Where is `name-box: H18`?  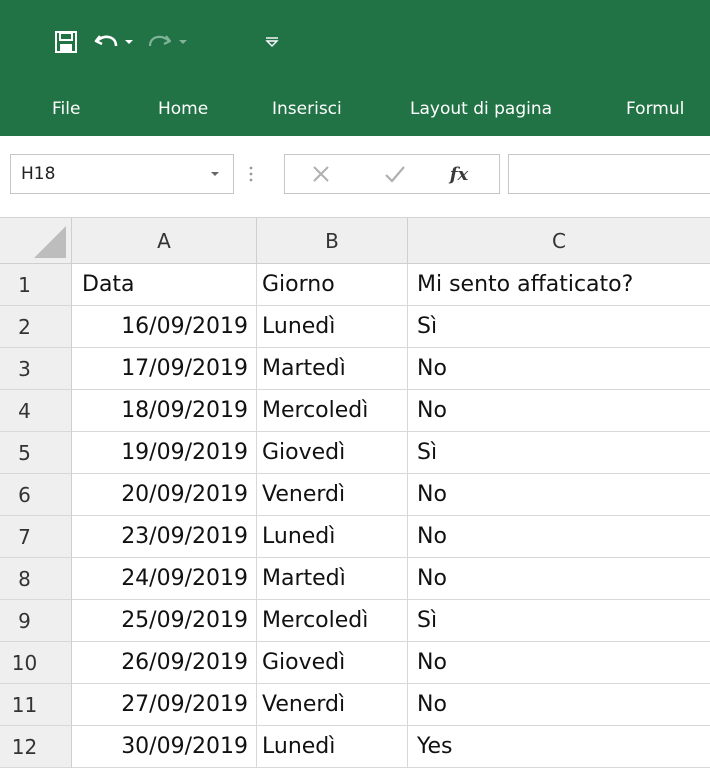 name-box: H18 is located at coordinates (122, 174).